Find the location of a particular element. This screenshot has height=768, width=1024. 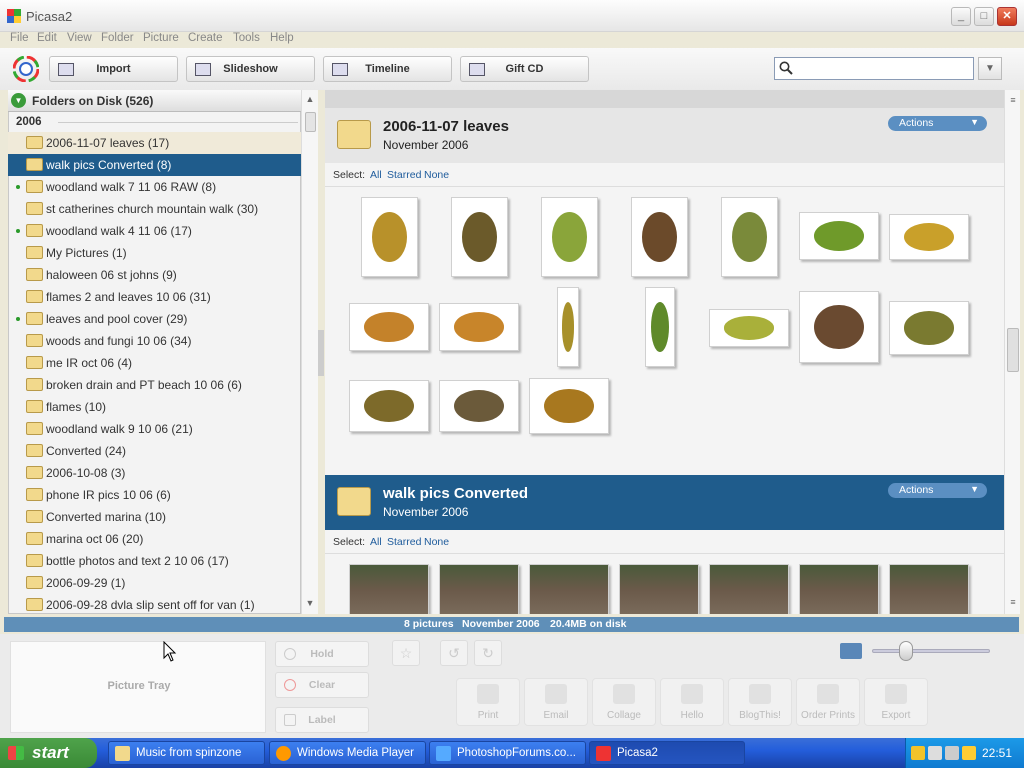

tray-action-print: Print is located at coordinates (488, 702).